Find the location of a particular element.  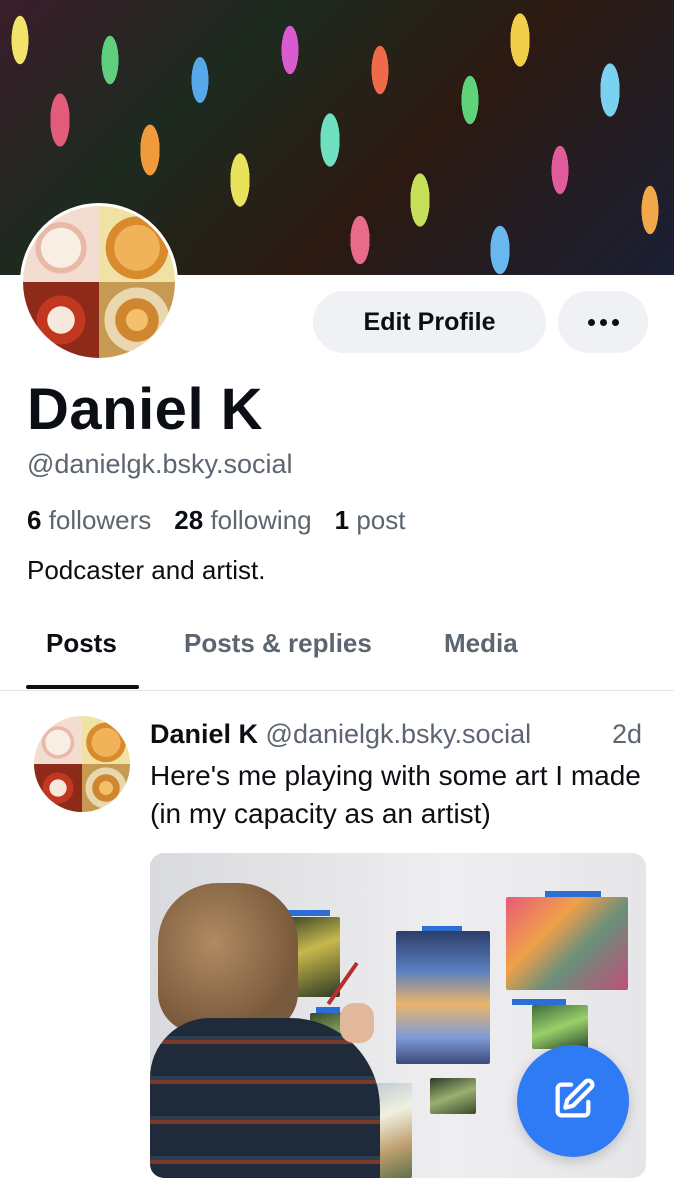

profile-stats: 6 followers 28 following 1 post is located at coordinates (217, 520).